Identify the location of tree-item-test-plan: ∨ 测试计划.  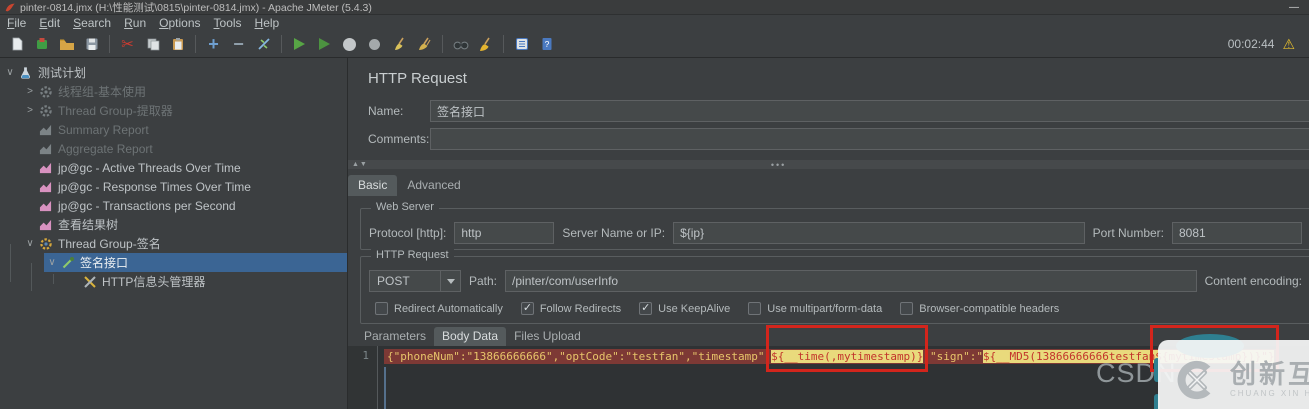
(173, 72).